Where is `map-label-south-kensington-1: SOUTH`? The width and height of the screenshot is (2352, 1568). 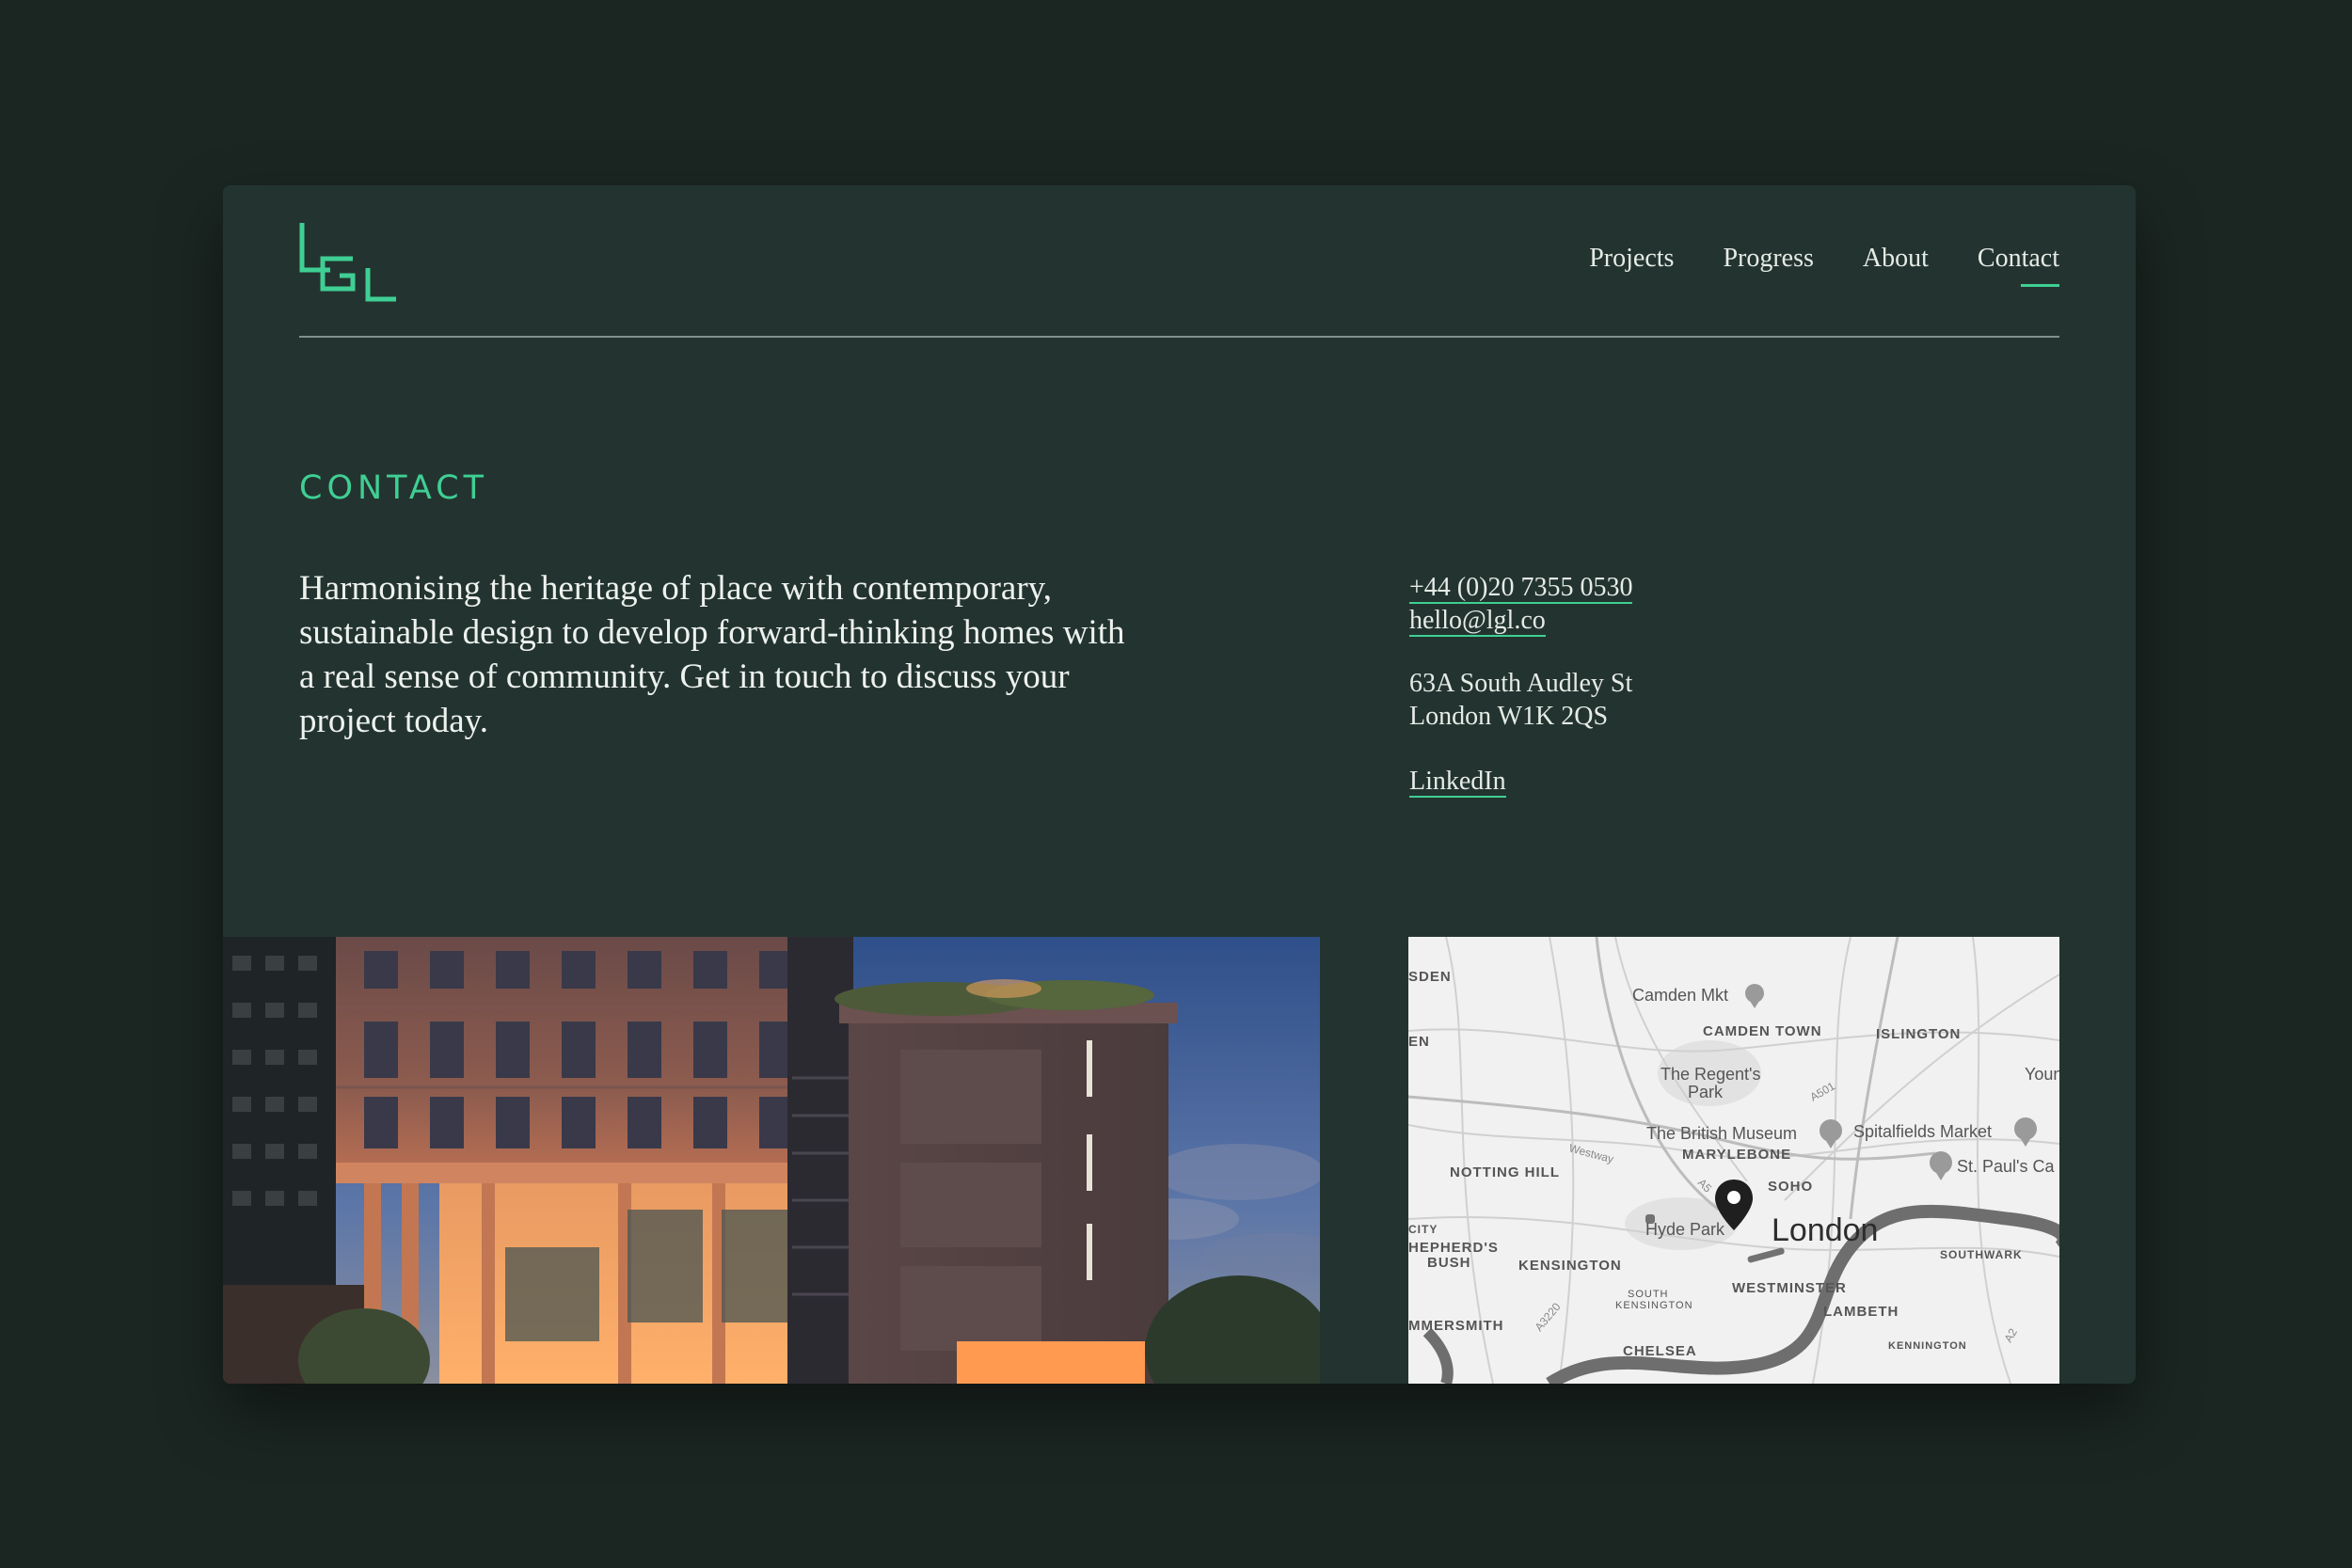 map-label-south-kensington-1: SOUTH is located at coordinates (1648, 1295).